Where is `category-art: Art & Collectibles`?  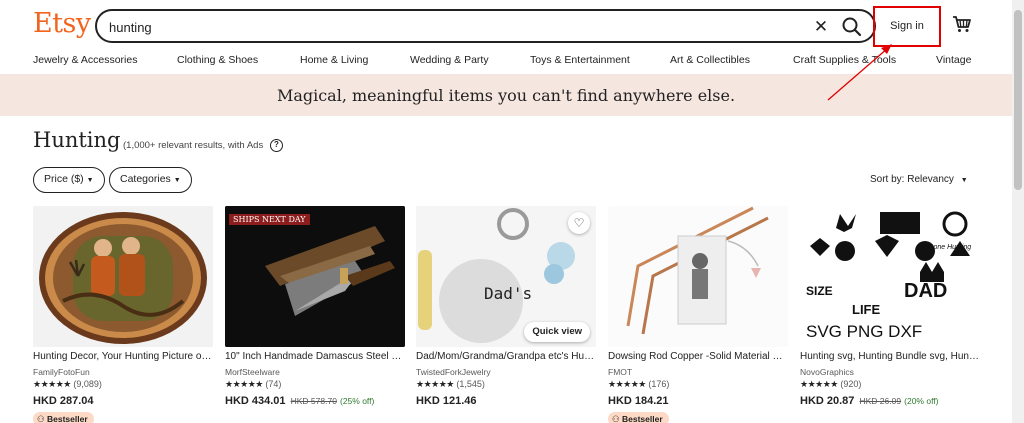
category-art: Art & Collectibles is located at coordinates (710, 60).